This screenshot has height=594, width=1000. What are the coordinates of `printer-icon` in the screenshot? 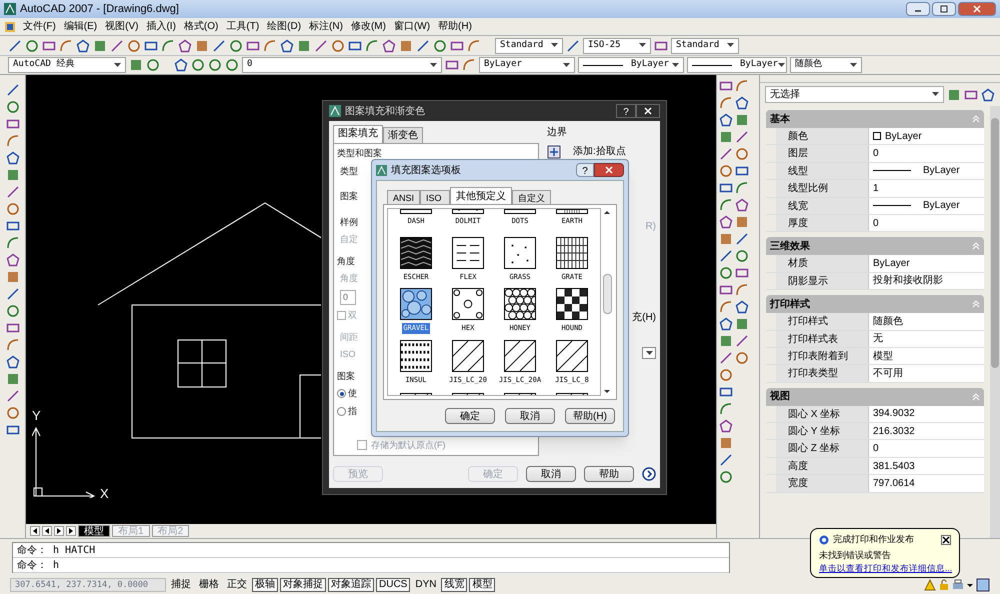 It's located at (958, 585).